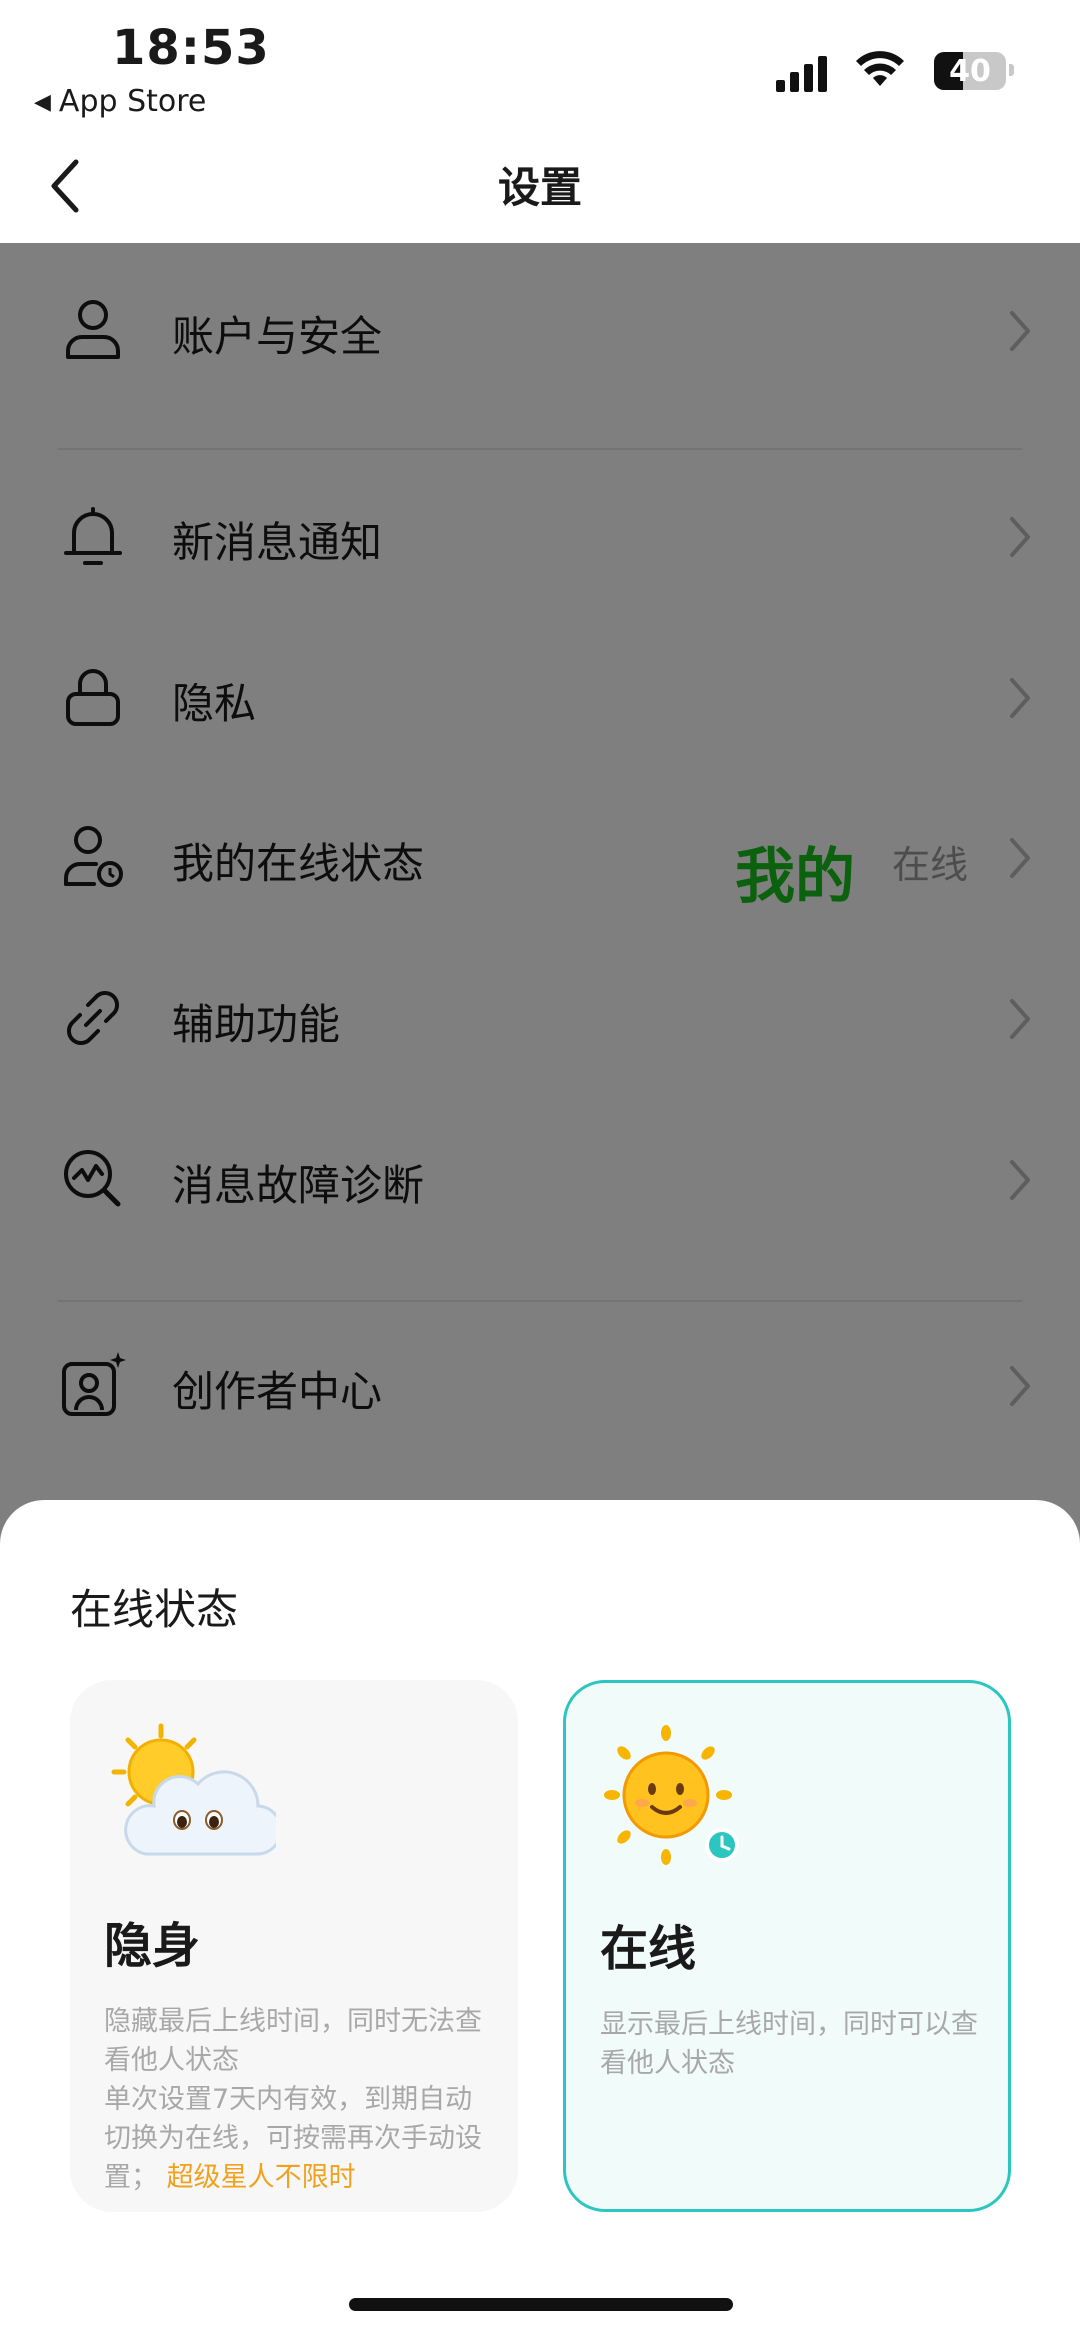 The height and width of the screenshot is (2337, 1080). Describe the element at coordinates (787, 1946) in the screenshot. I see `option-online-card: 在线 显示最后上线时间，同时可以查看他人状态` at that location.